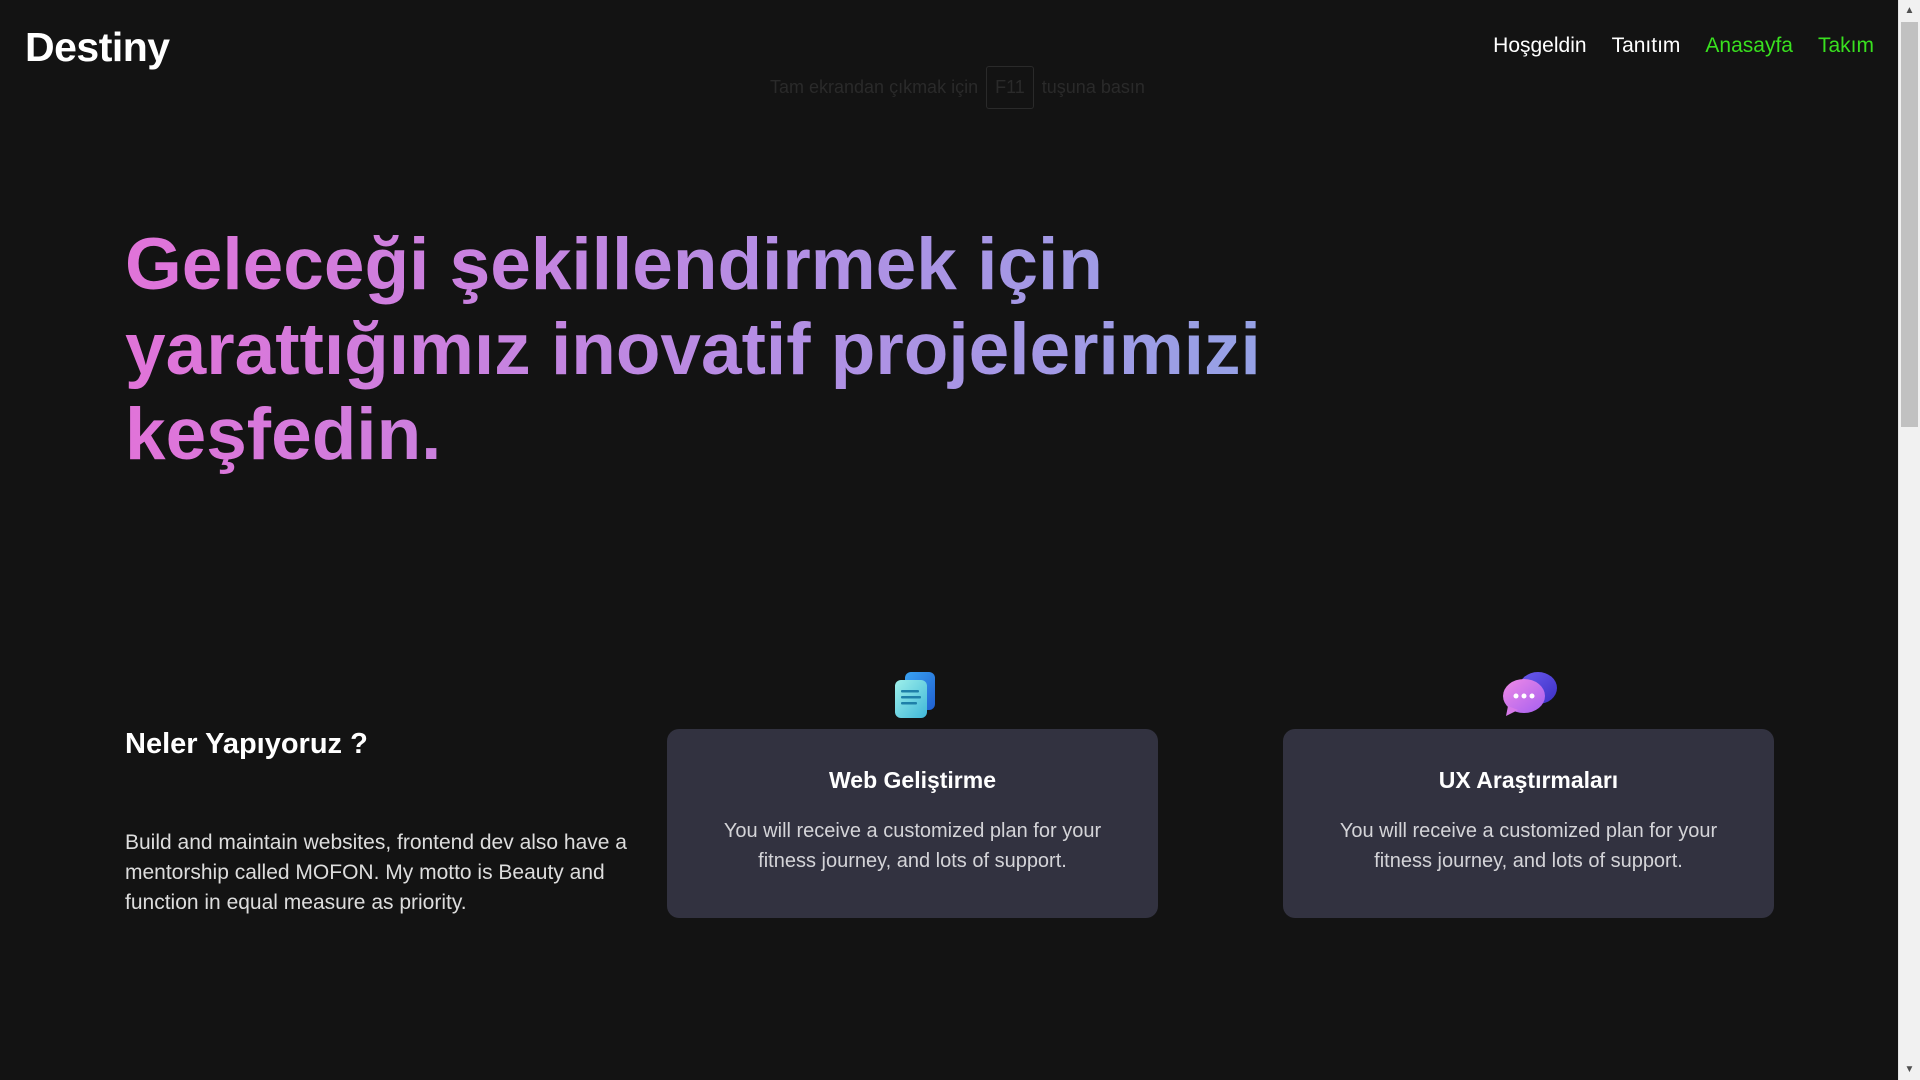  Describe the element at coordinates (1749, 46) in the screenshot. I see `nav-item-anasayfa: Anasayfa` at that location.